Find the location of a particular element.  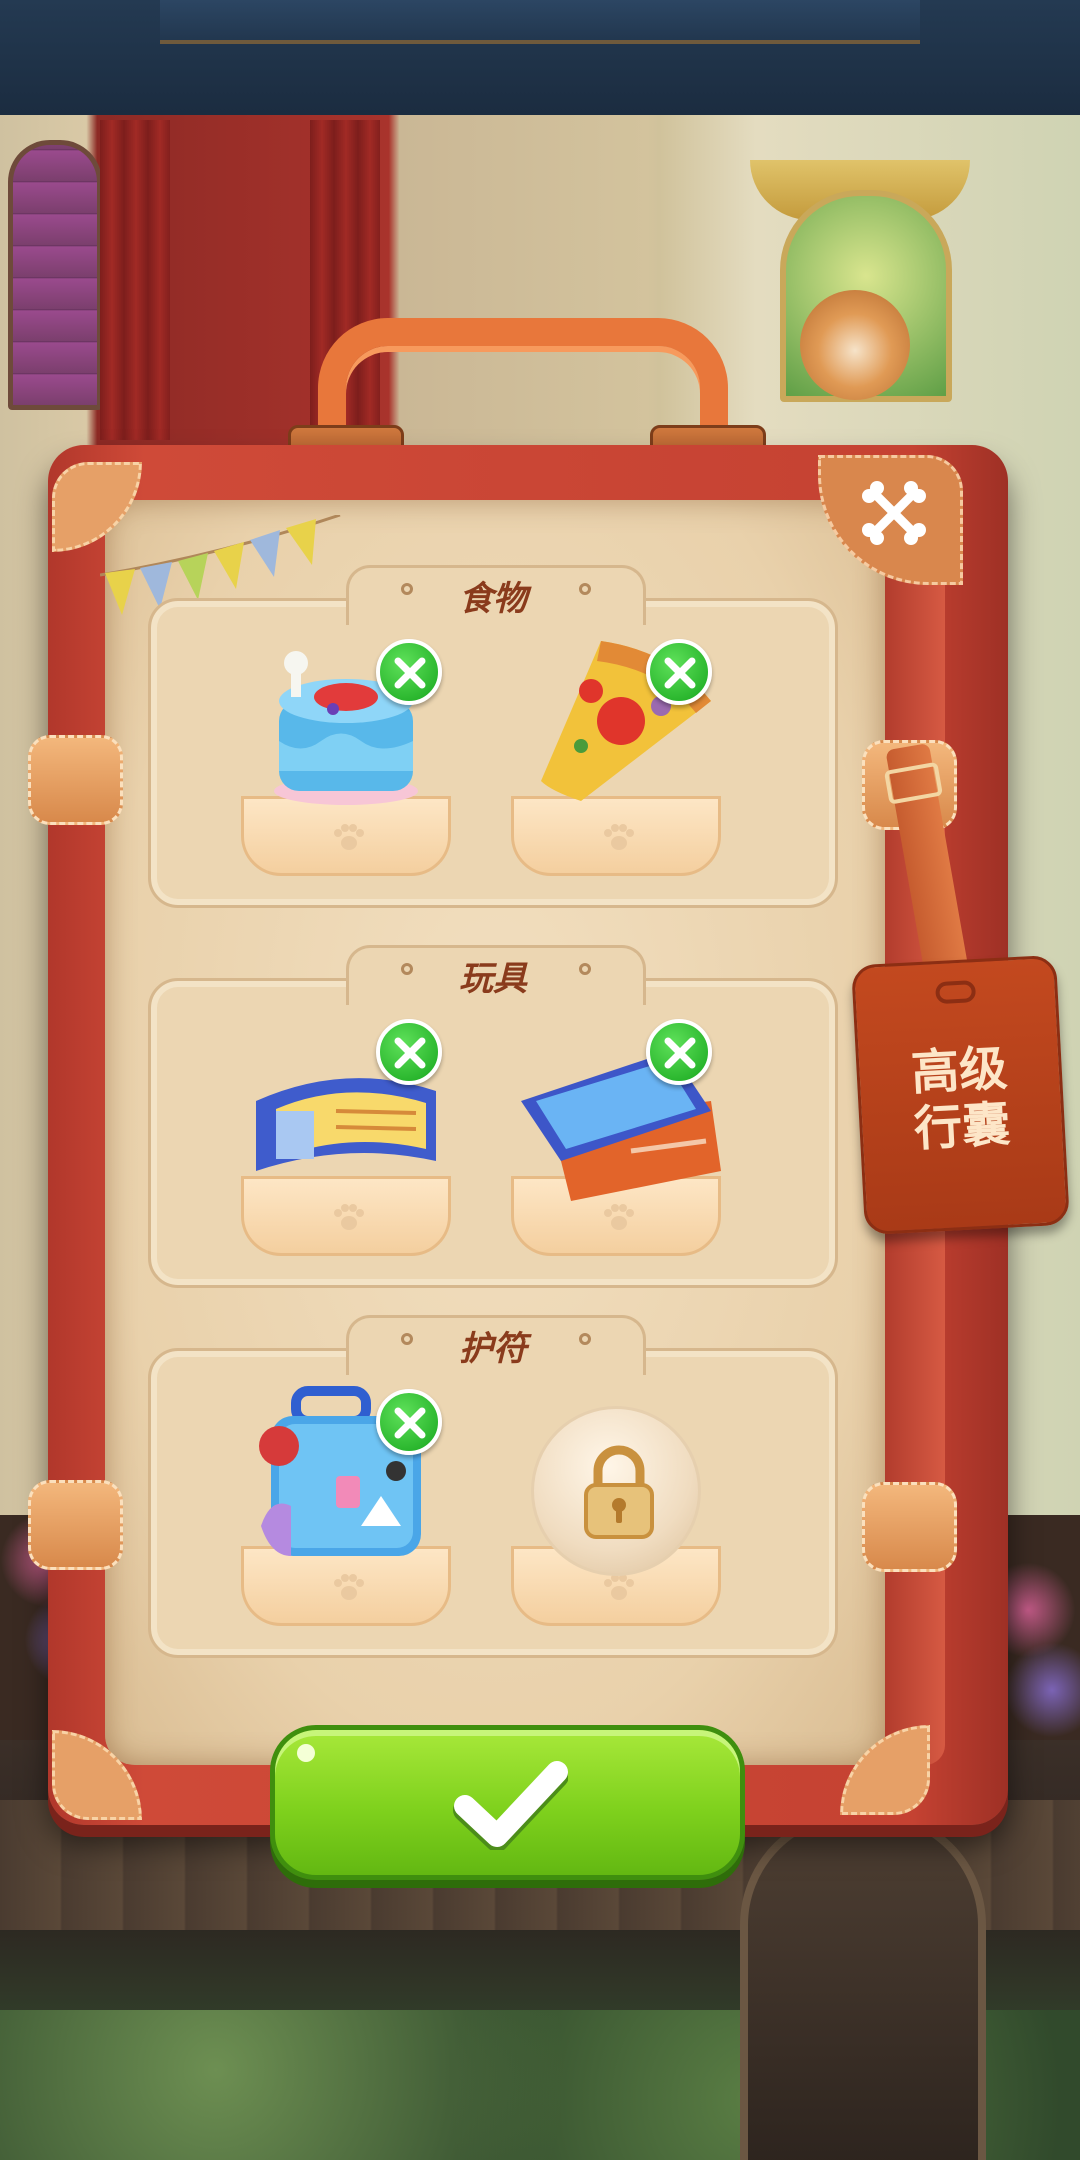

fox-character is located at coordinates (855, 345).